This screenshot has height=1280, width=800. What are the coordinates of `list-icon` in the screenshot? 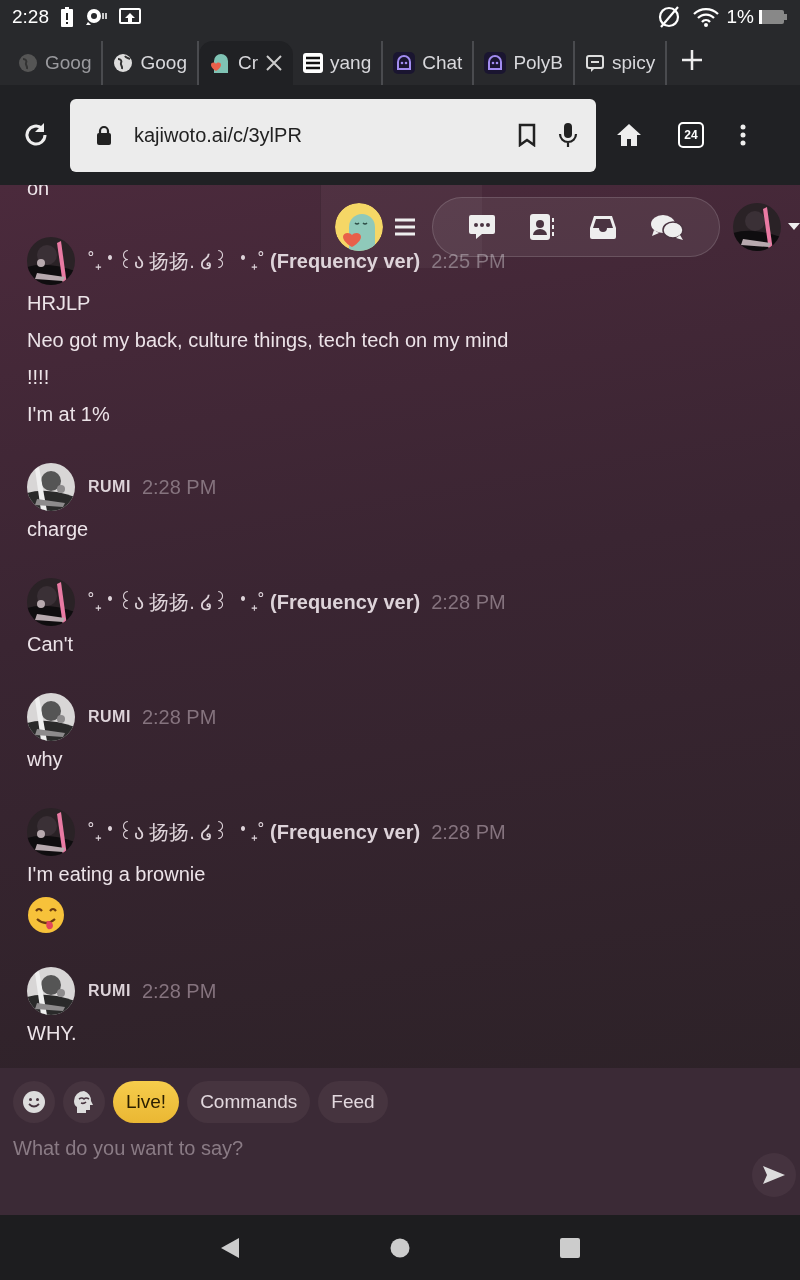 It's located at (313, 63).